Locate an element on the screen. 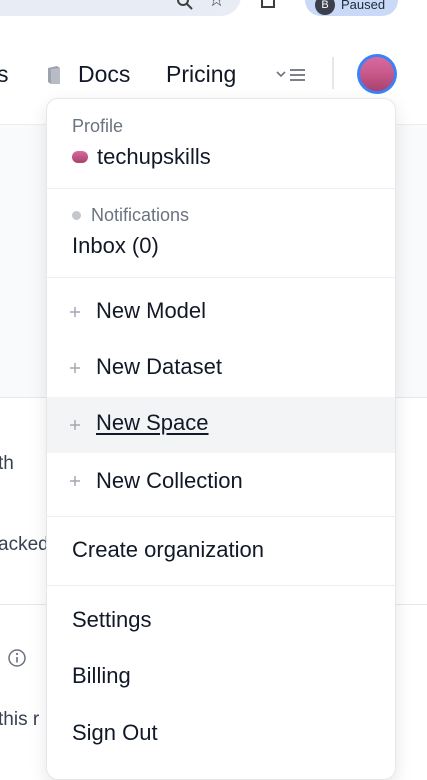 Image resolution: width=427 pixels, height=780 pixels. menu-item-new-dataset: New Dataset is located at coordinates (221, 368).